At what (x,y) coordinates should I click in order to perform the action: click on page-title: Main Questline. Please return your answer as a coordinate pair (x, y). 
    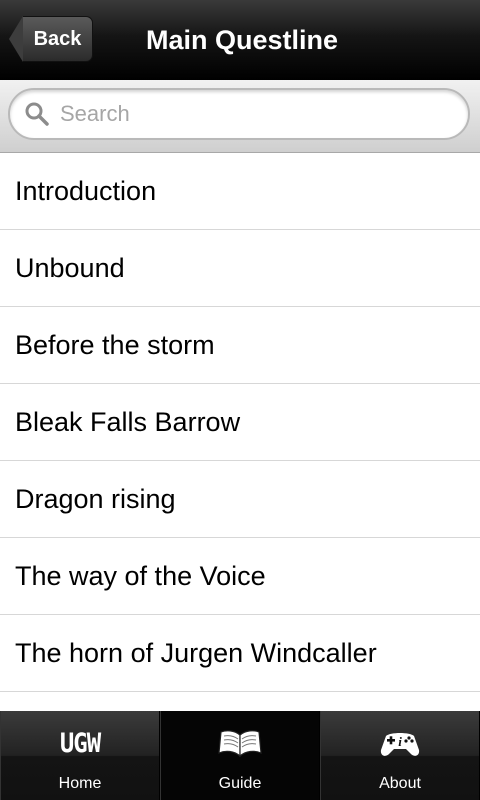
    Looking at the image, I should click on (242, 39).